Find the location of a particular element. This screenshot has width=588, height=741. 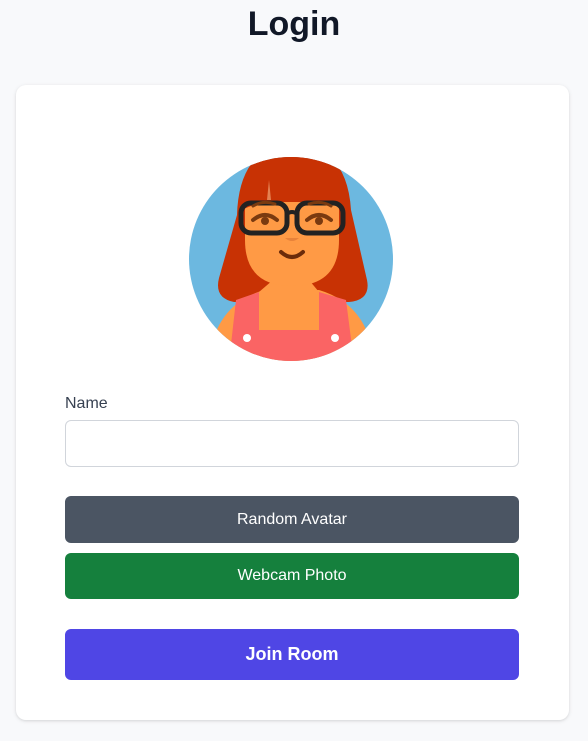

avatar-icon is located at coordinates (291, 259).